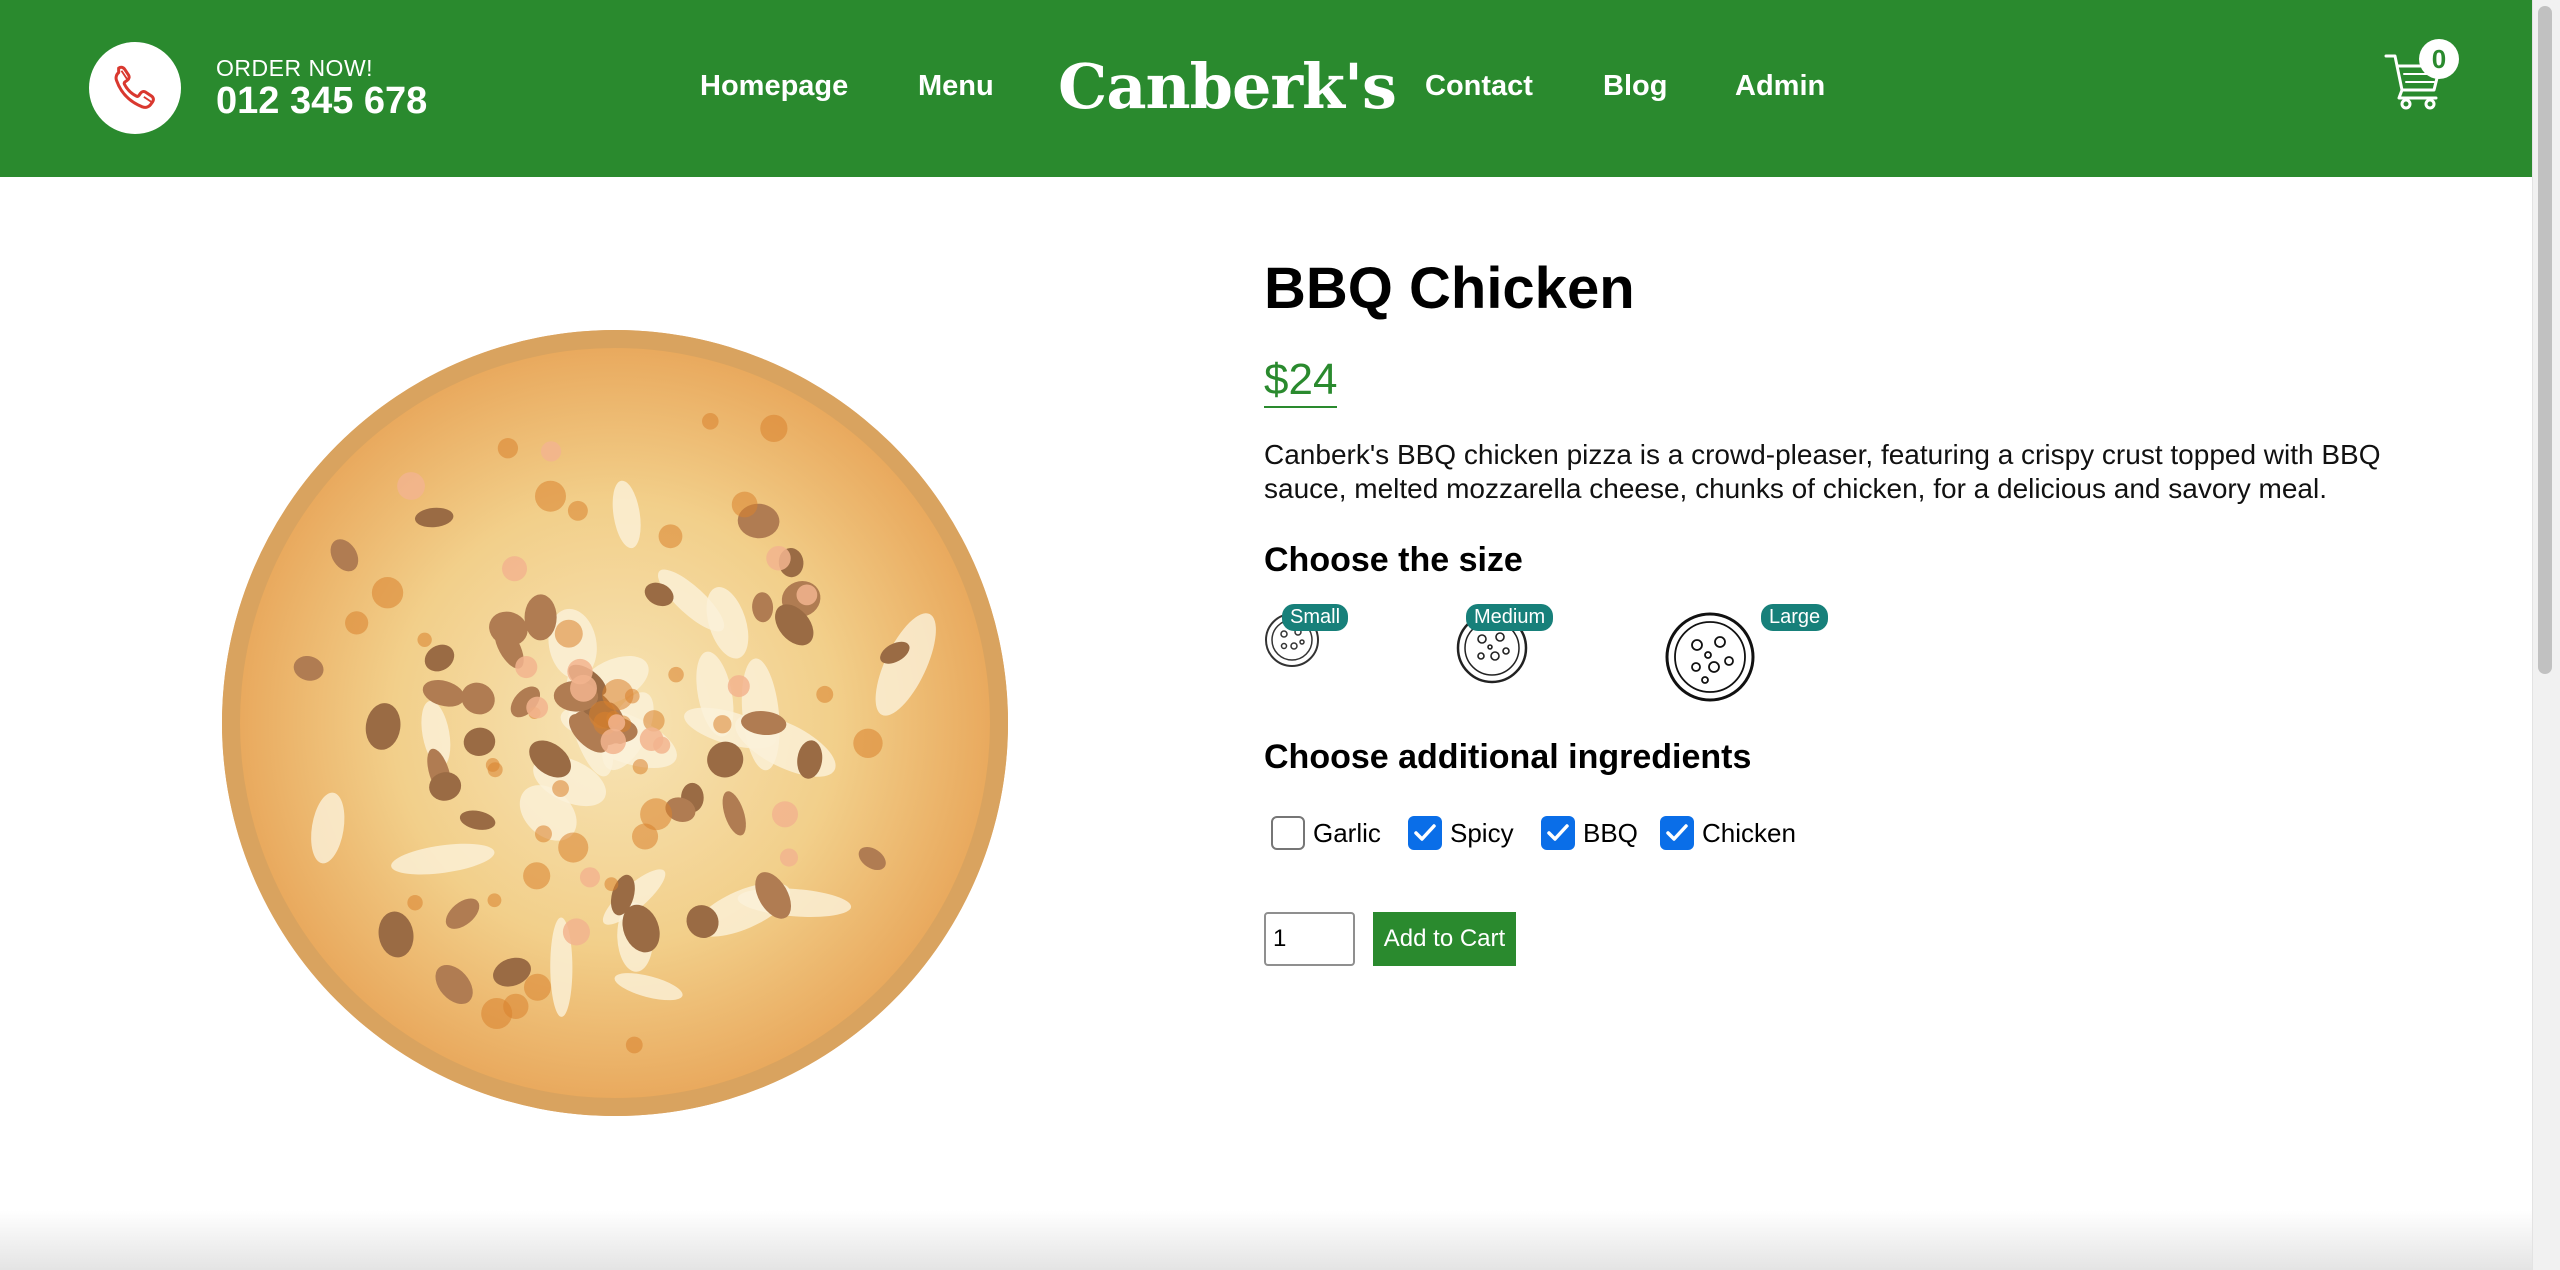  I want to click on size-medium-option: Medium, so click(1511, 646).